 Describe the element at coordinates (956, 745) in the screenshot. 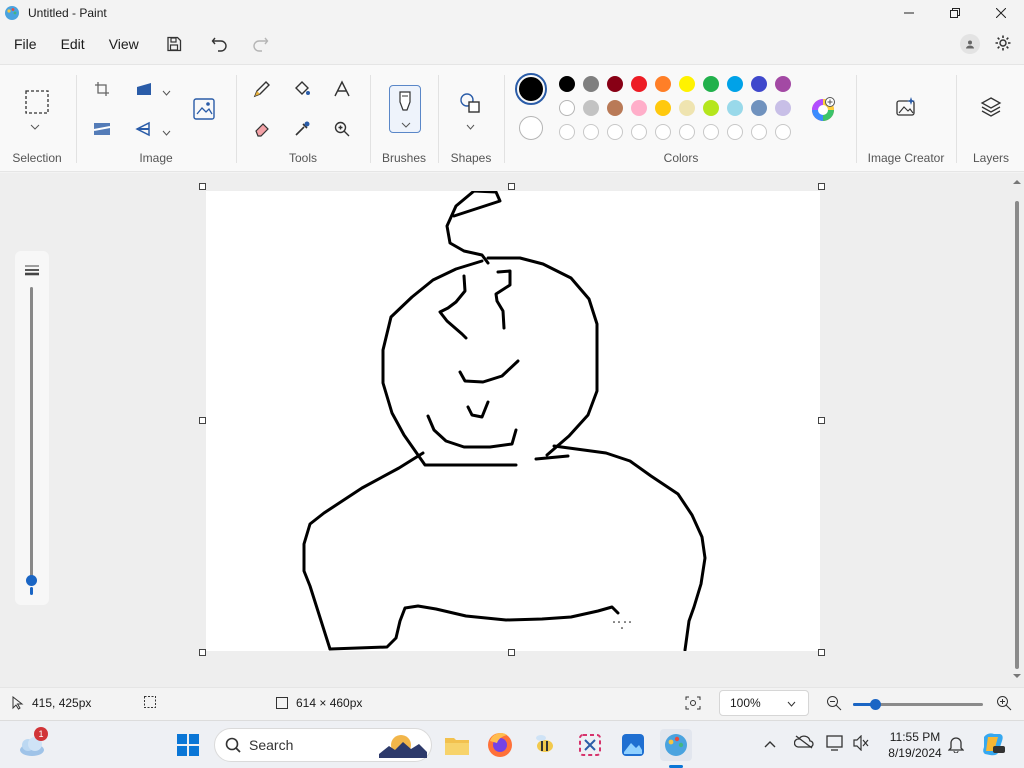

I see `notifications-button` at that location.